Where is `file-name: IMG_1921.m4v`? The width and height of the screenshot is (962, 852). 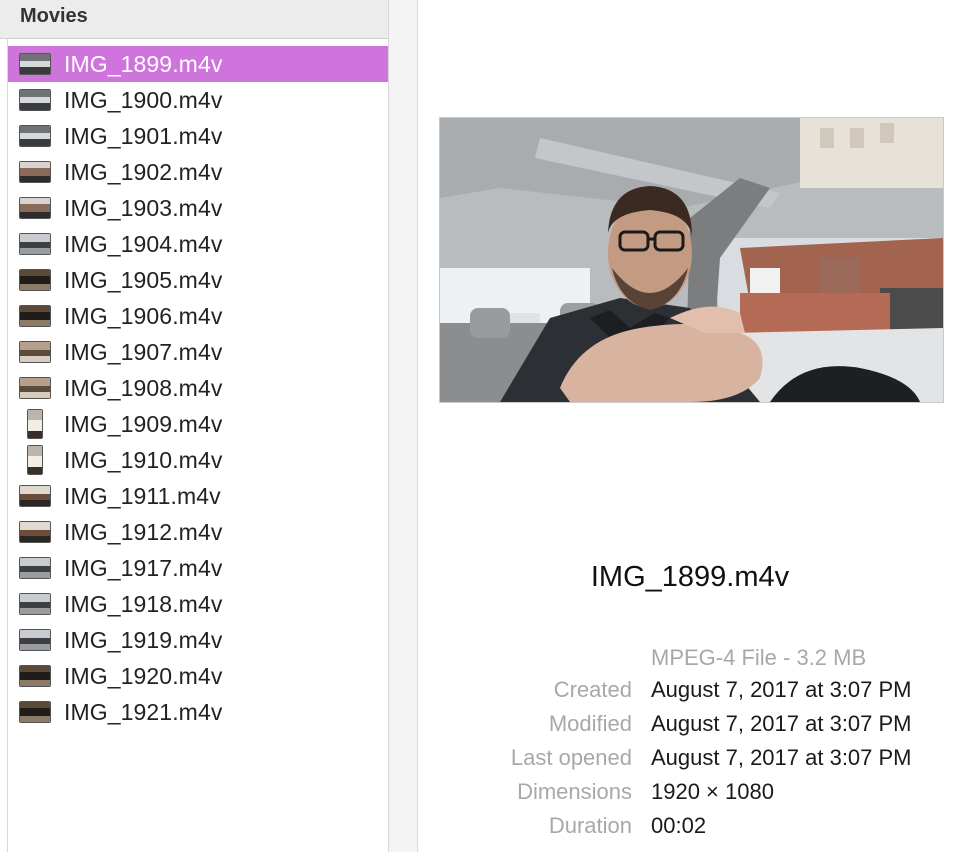 file-name: IMG_1921.m4v is located at coordinates (143, 711).